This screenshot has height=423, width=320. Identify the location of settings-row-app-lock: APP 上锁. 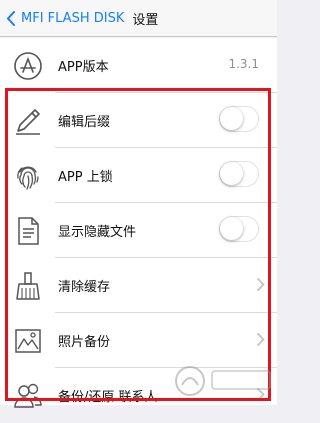
(138, 175).